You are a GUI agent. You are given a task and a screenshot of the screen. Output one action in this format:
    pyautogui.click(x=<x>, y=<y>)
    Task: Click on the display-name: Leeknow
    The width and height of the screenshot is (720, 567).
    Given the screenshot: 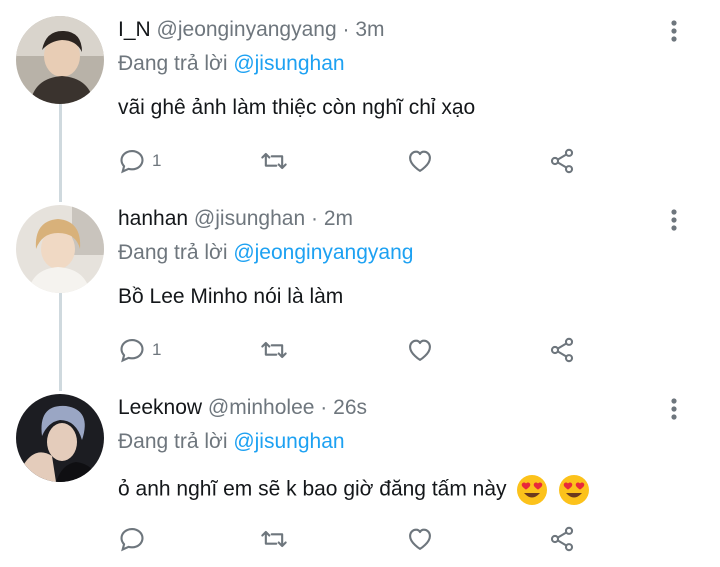 What is the action you would take?
    pyautogui.click(x=160, y=407)
    